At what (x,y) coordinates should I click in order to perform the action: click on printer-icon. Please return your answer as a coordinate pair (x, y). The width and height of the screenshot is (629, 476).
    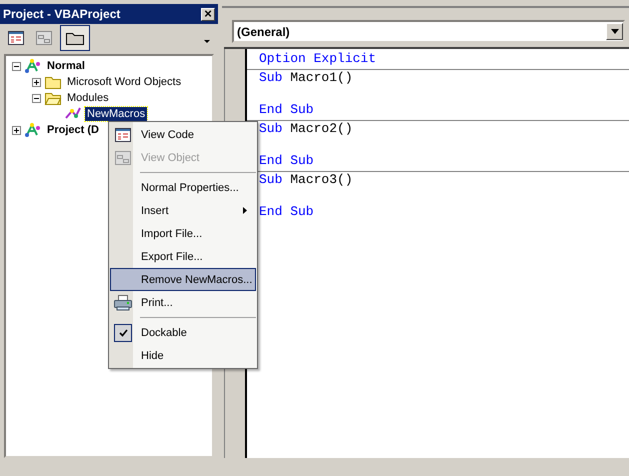
    Looking at the image, I should click on (123, 302).